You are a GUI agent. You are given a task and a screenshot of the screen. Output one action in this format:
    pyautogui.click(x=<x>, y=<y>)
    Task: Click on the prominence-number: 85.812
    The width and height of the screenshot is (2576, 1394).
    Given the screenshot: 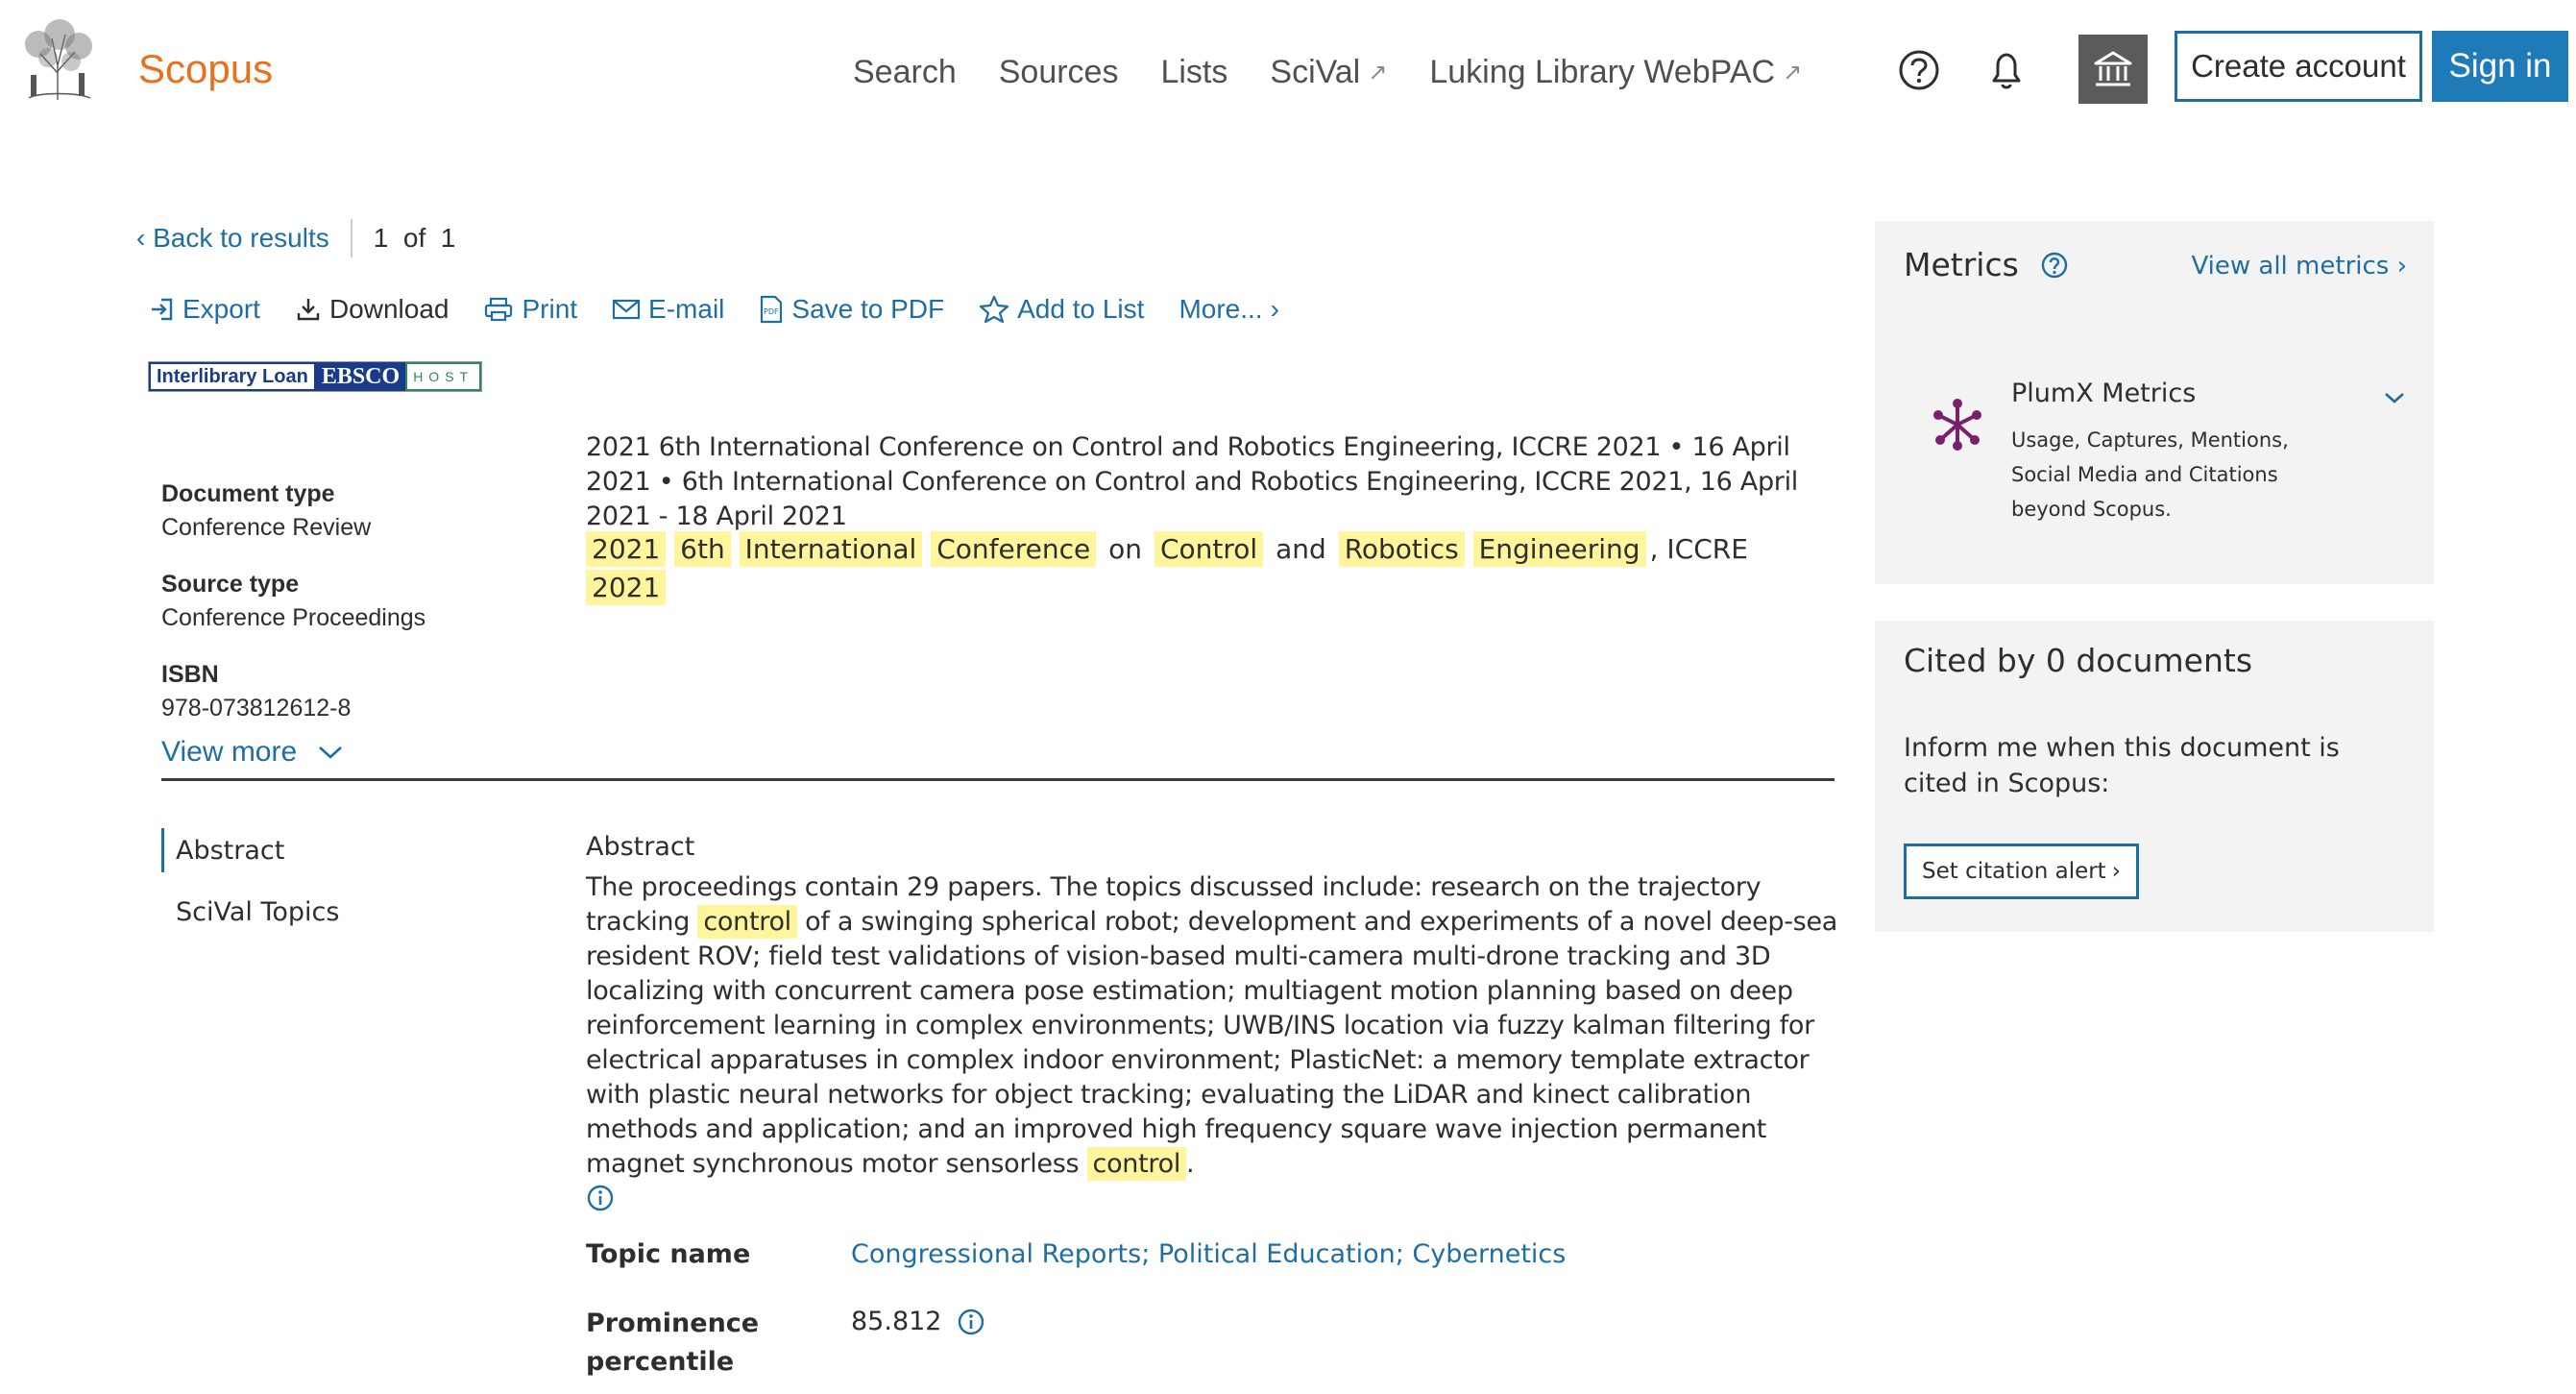 What is the action you would take?
    pyautogui.click(x=897, y=1321)
    